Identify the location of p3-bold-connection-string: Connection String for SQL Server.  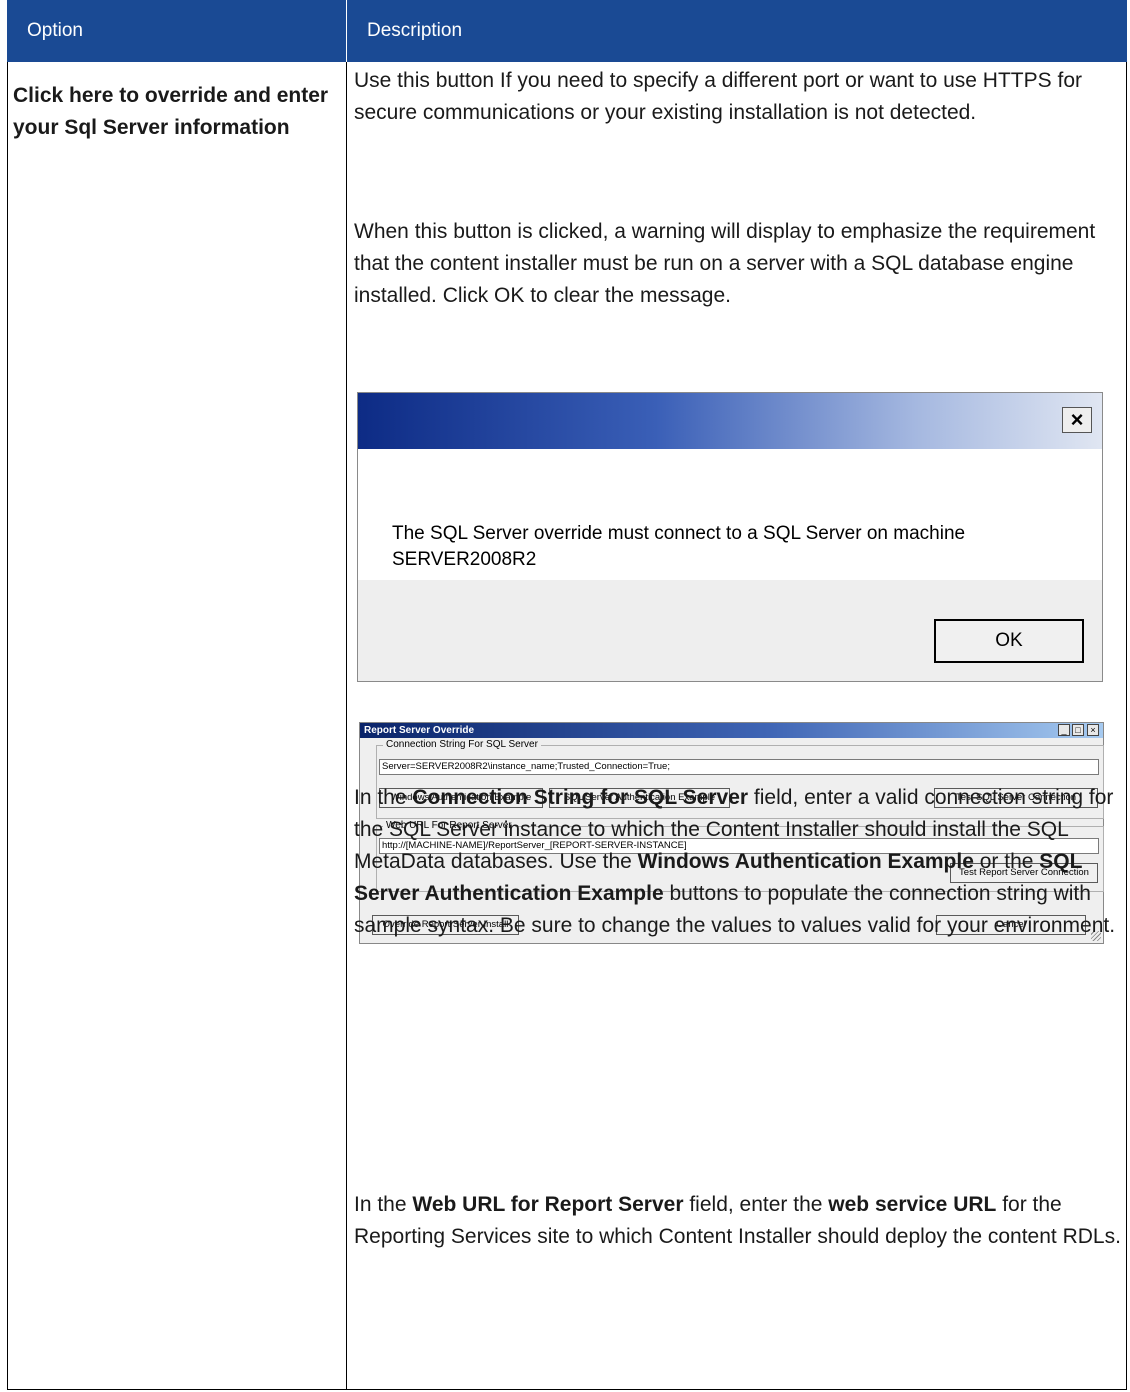
(580, 797).